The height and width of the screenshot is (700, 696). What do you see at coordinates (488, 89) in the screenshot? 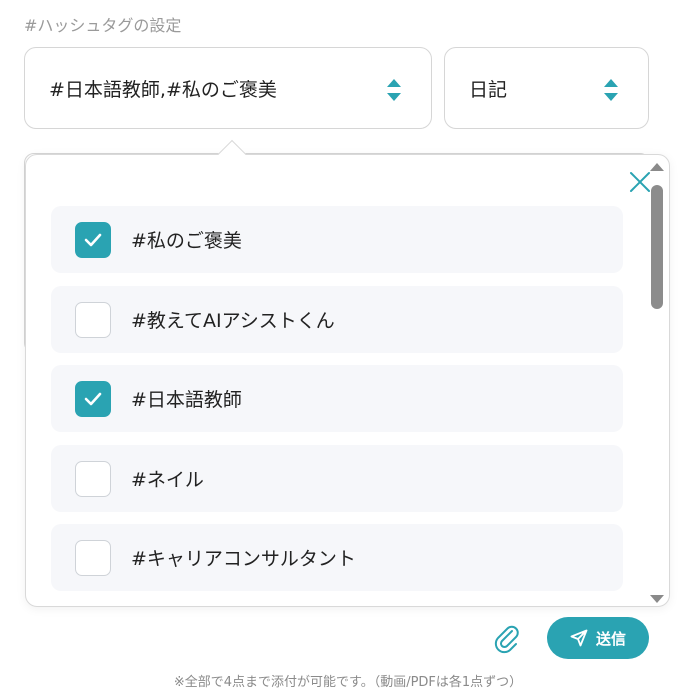
I see `category-select-value: 日記` at bounding box center [488, 89].